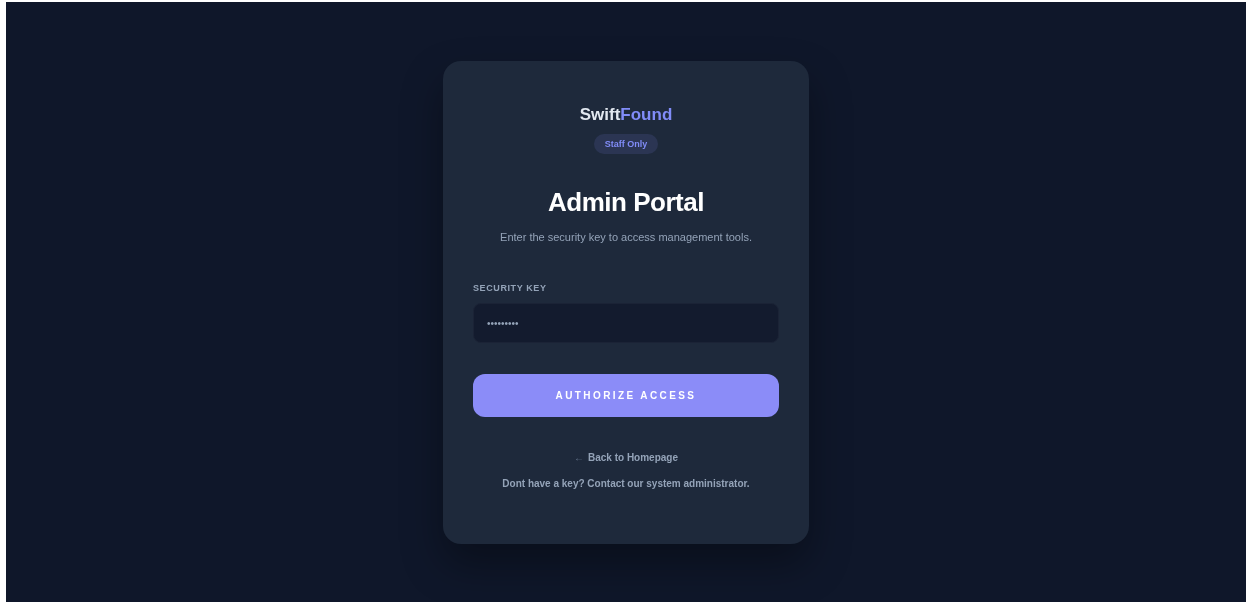 Image resolution: width=1252 pixels, height=602 pixels. Describe the element at coordinates (626, 483) in the screenshot. I see `help-note: Dont have a key? Contact our system administrator.` at that location.